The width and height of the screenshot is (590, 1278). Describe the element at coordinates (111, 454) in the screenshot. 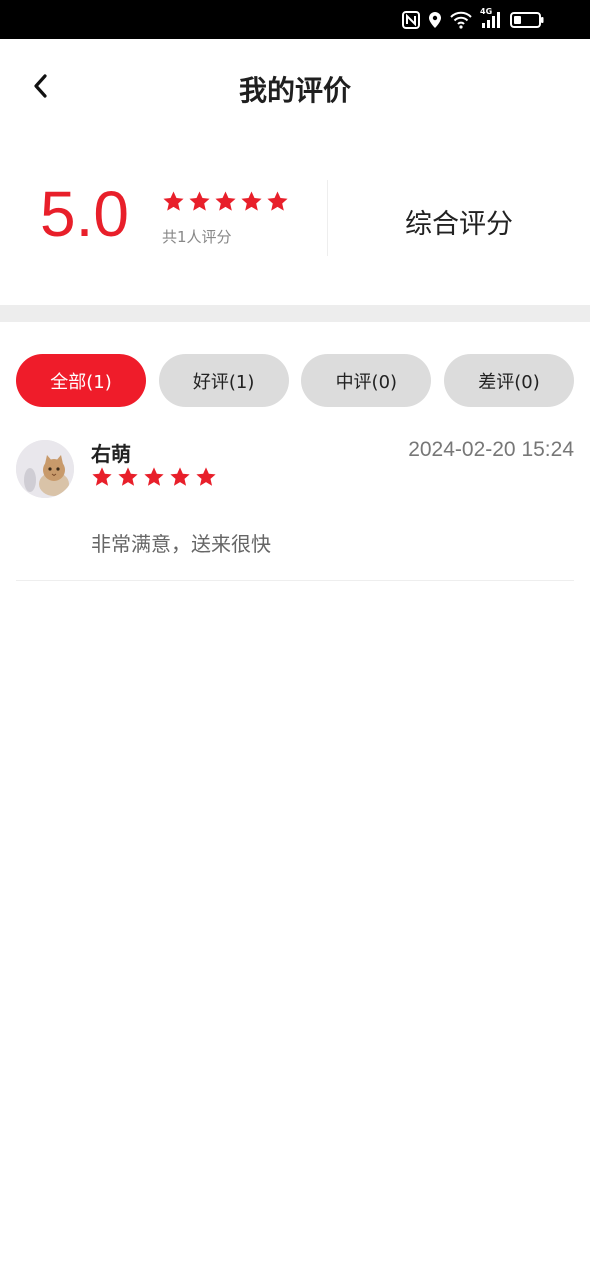

I see `reviewer-name: 右萌` at that location.